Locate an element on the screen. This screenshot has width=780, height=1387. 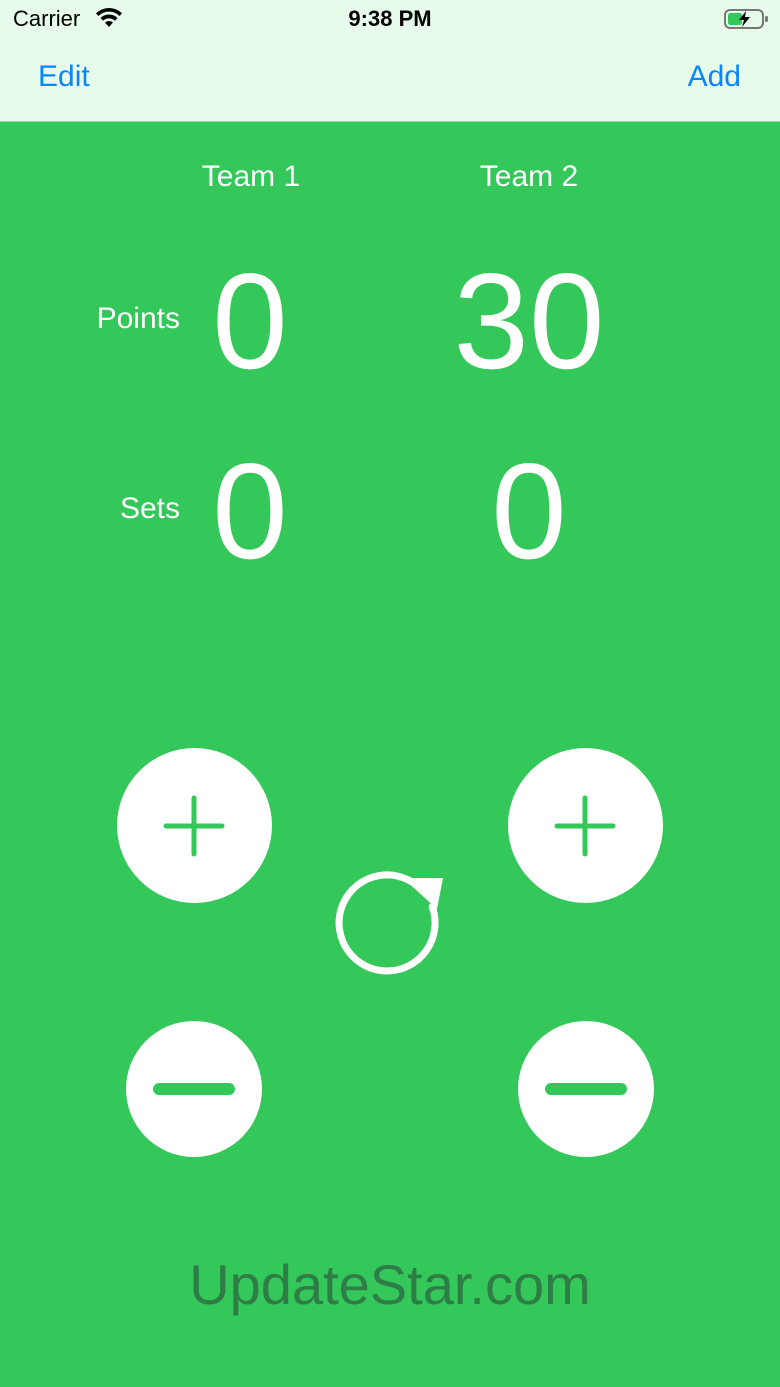
reset-icon is located at coordinates (389, 923).